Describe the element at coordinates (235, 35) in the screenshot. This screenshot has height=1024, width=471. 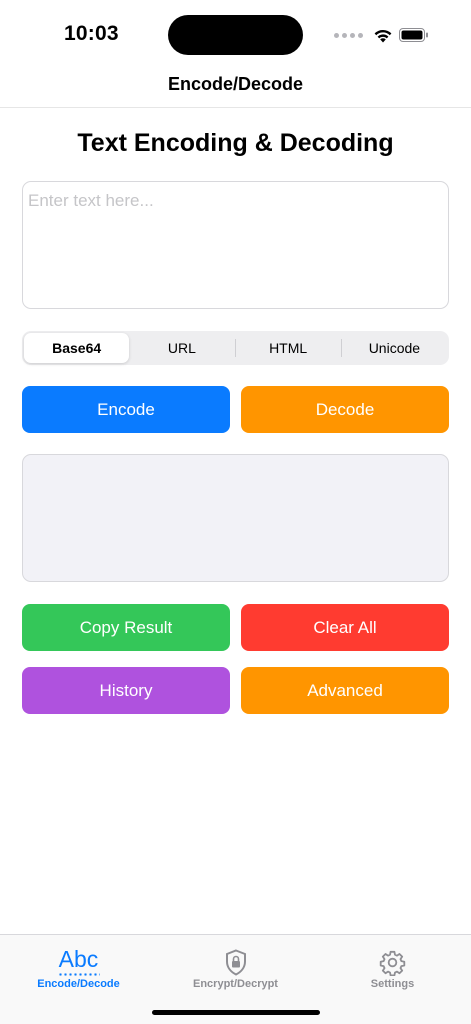
I see `dynamic-island` at that location.